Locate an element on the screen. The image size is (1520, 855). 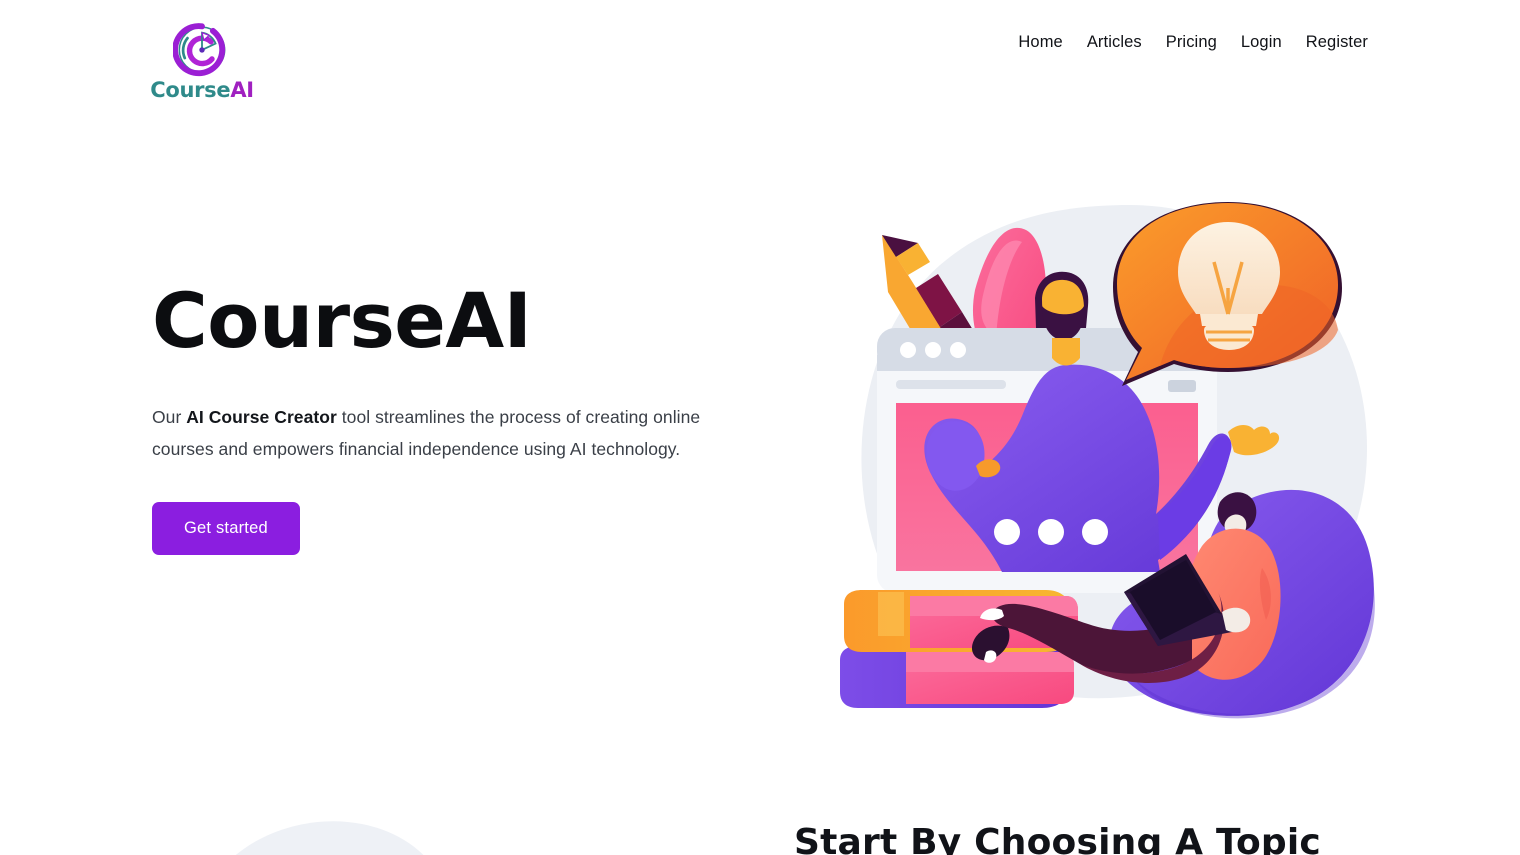
get-started-button: Get started is located at coordinates (226, 528).